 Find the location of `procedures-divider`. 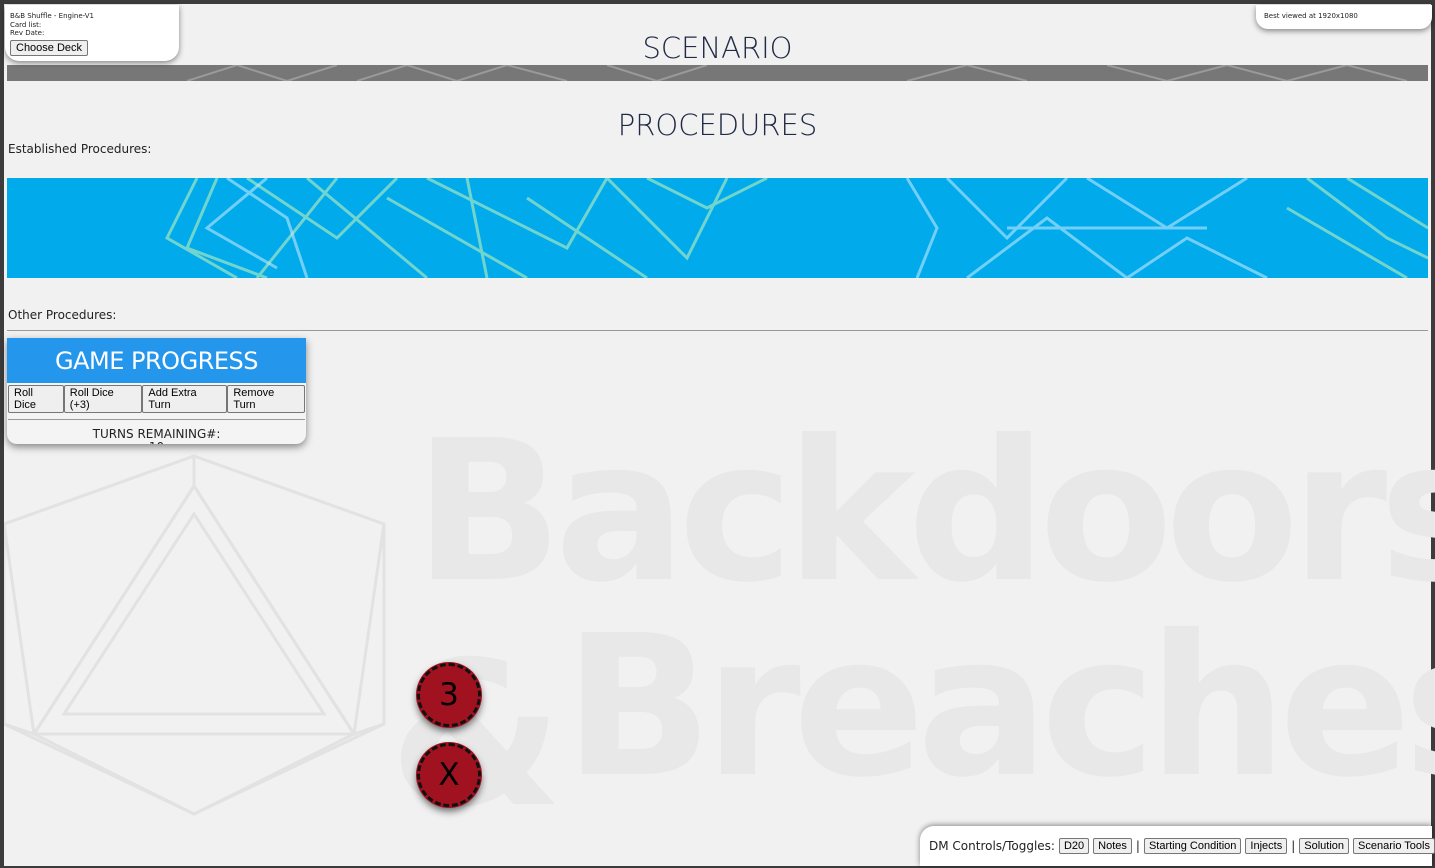

procedures-divider is located at coordinates (717, 330).